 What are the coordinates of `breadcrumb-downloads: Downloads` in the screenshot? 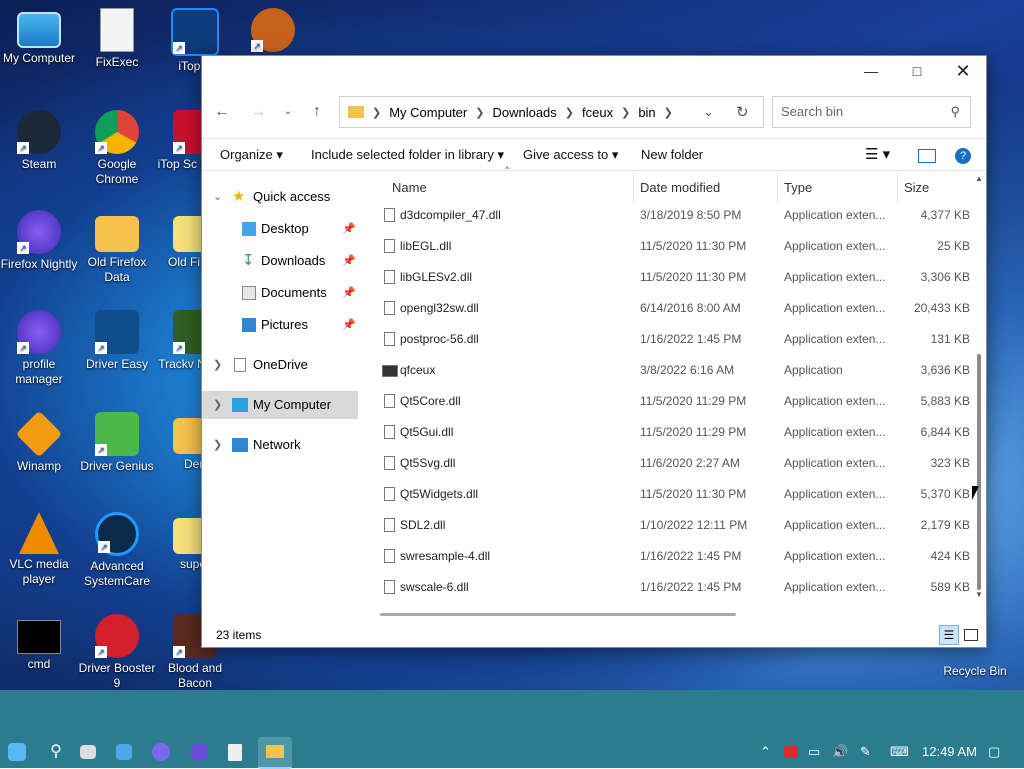 It's located at (524, 112).